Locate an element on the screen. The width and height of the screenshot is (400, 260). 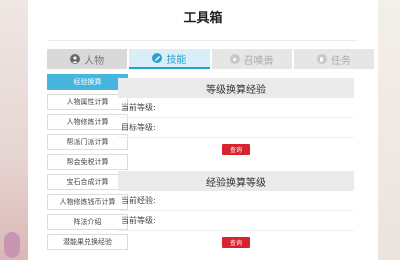
current-exp-label: 当前经验: is located at coordinates (138, 200).